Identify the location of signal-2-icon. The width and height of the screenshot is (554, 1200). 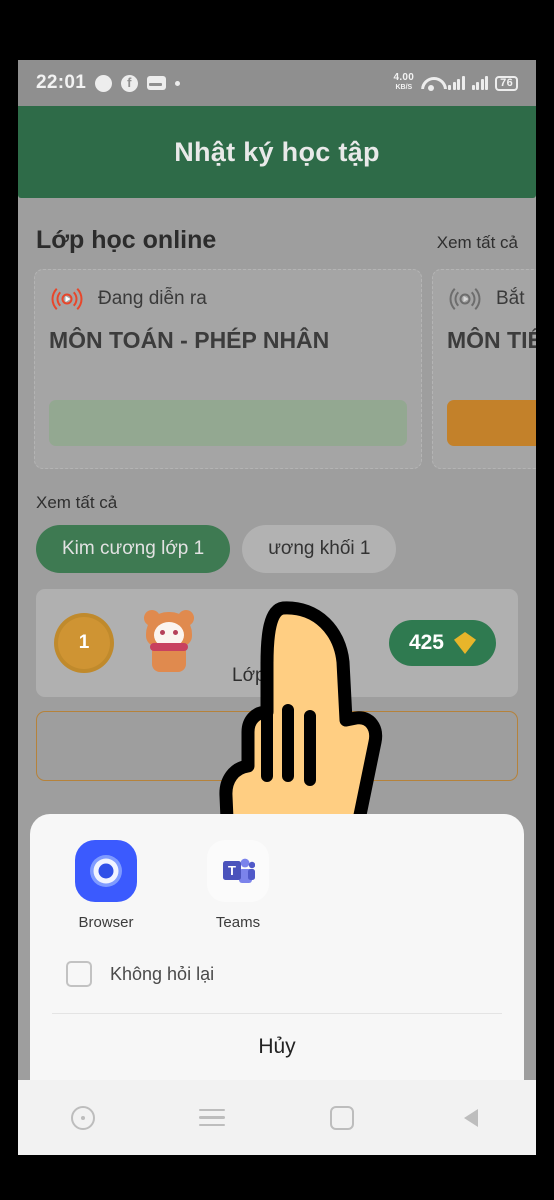
(480, 83).